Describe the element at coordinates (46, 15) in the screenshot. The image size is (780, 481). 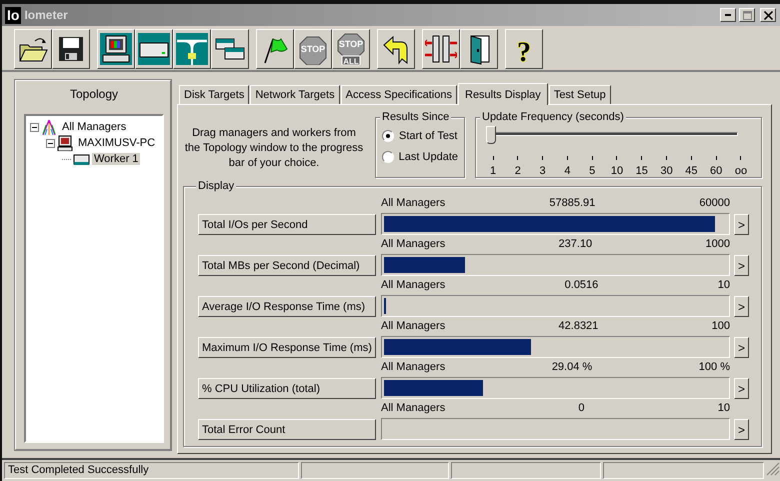
I see `window-title: Iometer` at that location.